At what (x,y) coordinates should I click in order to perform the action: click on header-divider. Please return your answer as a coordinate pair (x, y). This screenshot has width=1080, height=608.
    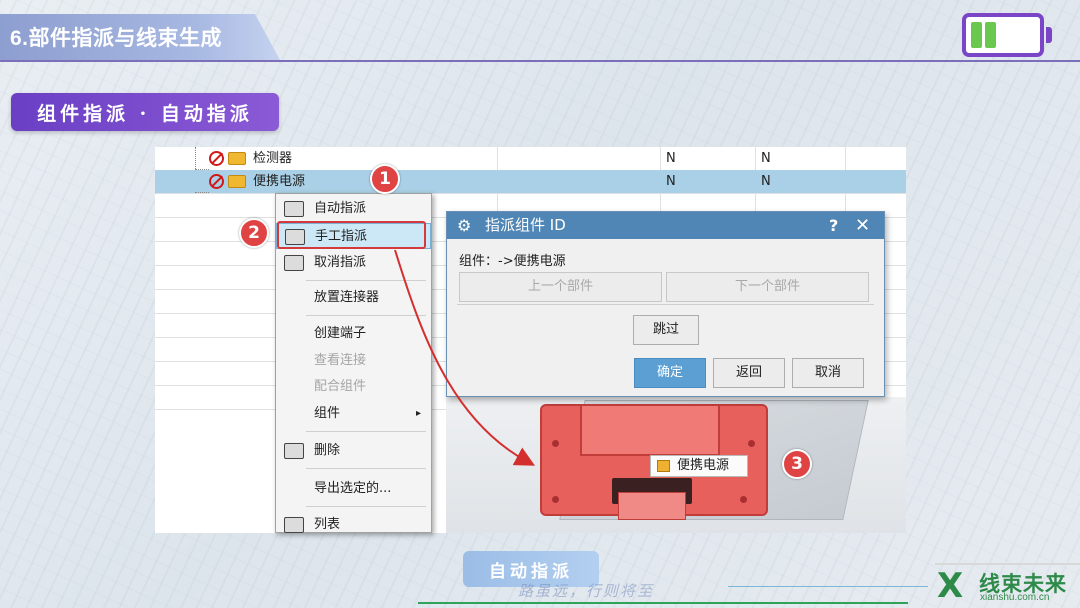
    Looking at the image, I should click on (540, 61).